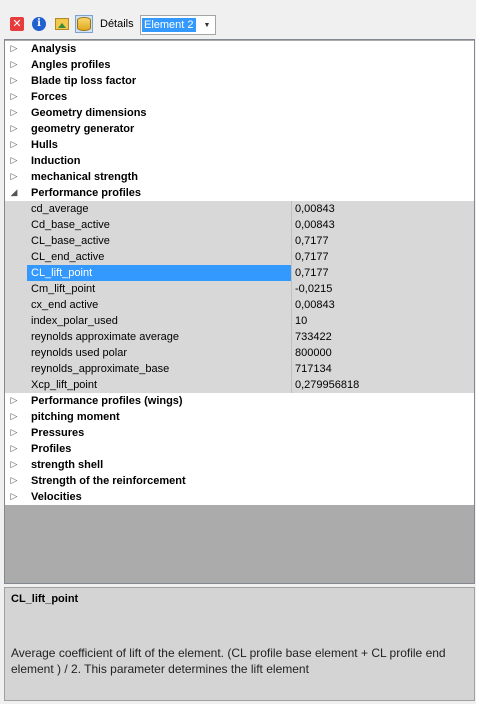  Describe the element at coordinates (239, 81) in the screenshot. I see `category-row: ▷ Blade tip loss factor` at that location.